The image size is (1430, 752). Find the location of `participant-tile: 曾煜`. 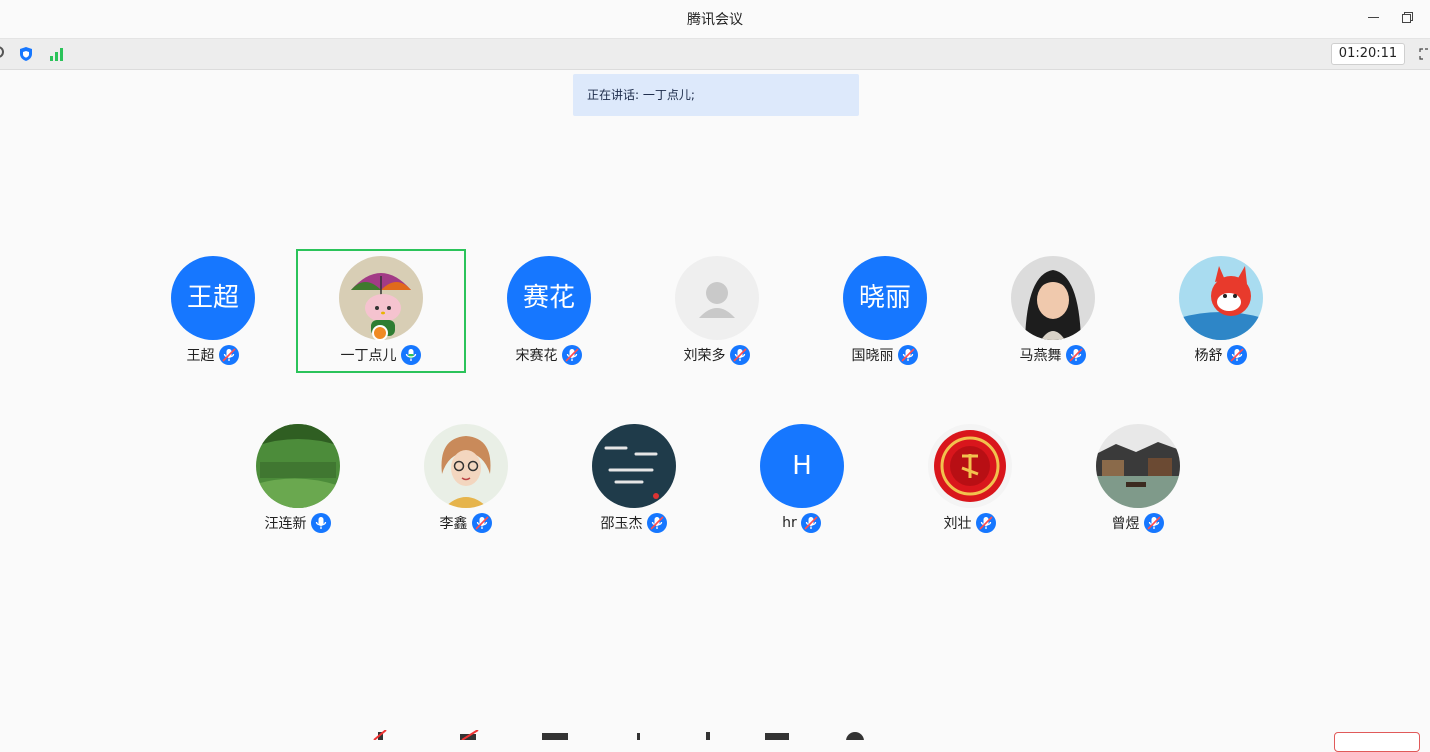

participant-tile: 曾煜 is located at coordinates (1138, 479).